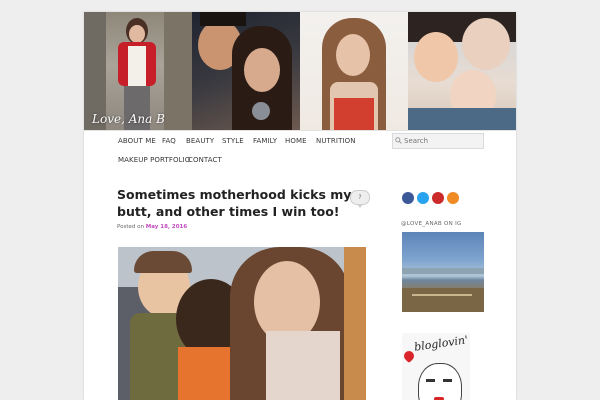  Describe the element at coordinates (360, 199) in the screenshot. I see `comment-count-bubble: ?` at that location.